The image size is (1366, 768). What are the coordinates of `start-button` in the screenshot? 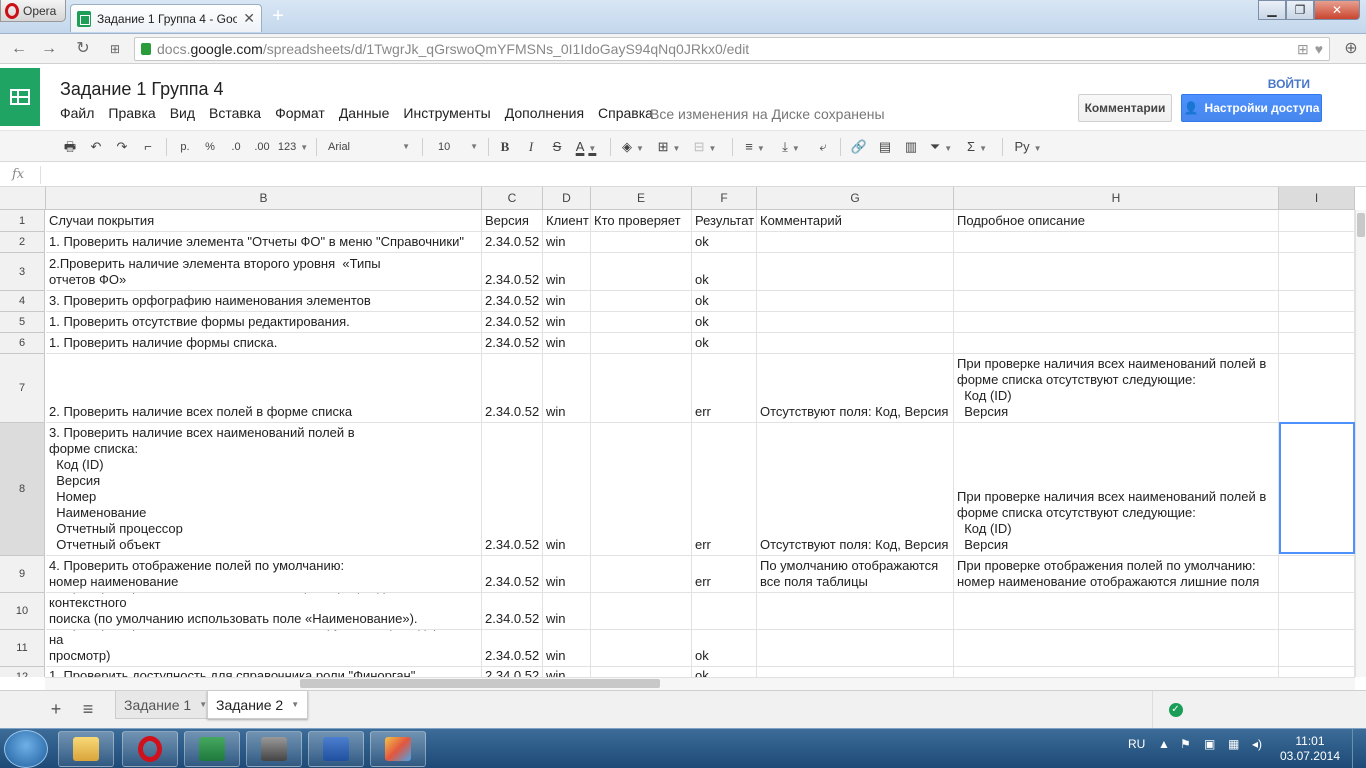 It's located at (26, 749).